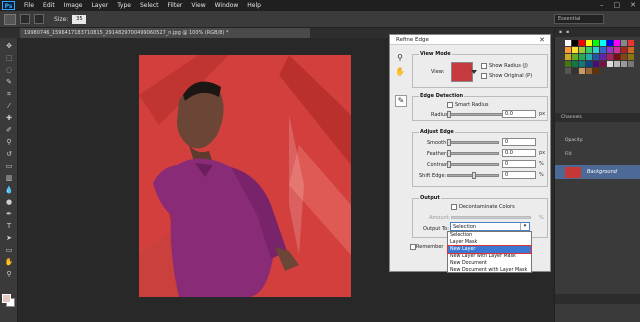 The width and height of the screenshot is (640, 322). What do you see at coordinates (149, 5) in the screenshot?
I see `menu-select: Select` at bounding box center [149, 5].